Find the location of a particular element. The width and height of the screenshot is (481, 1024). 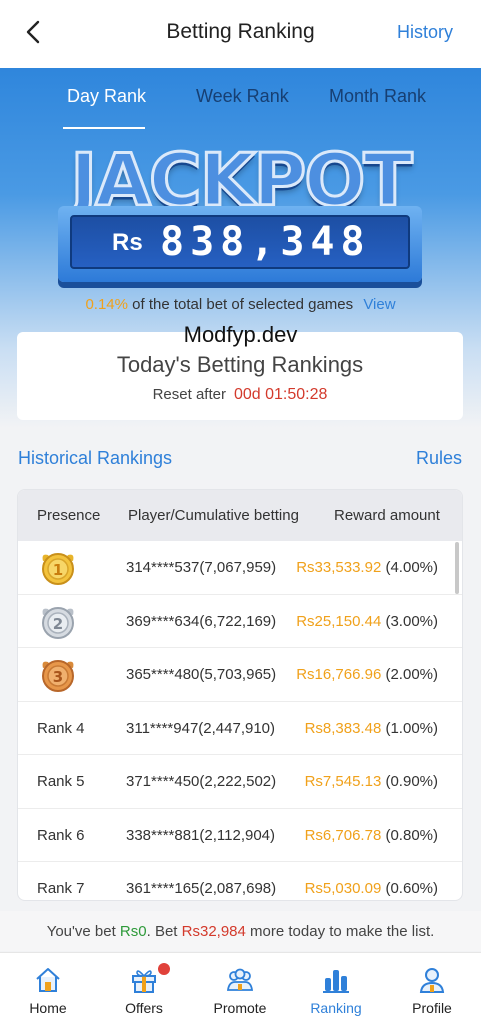

bronze-medal-icon: 3 is located at coordinates (58, 676).